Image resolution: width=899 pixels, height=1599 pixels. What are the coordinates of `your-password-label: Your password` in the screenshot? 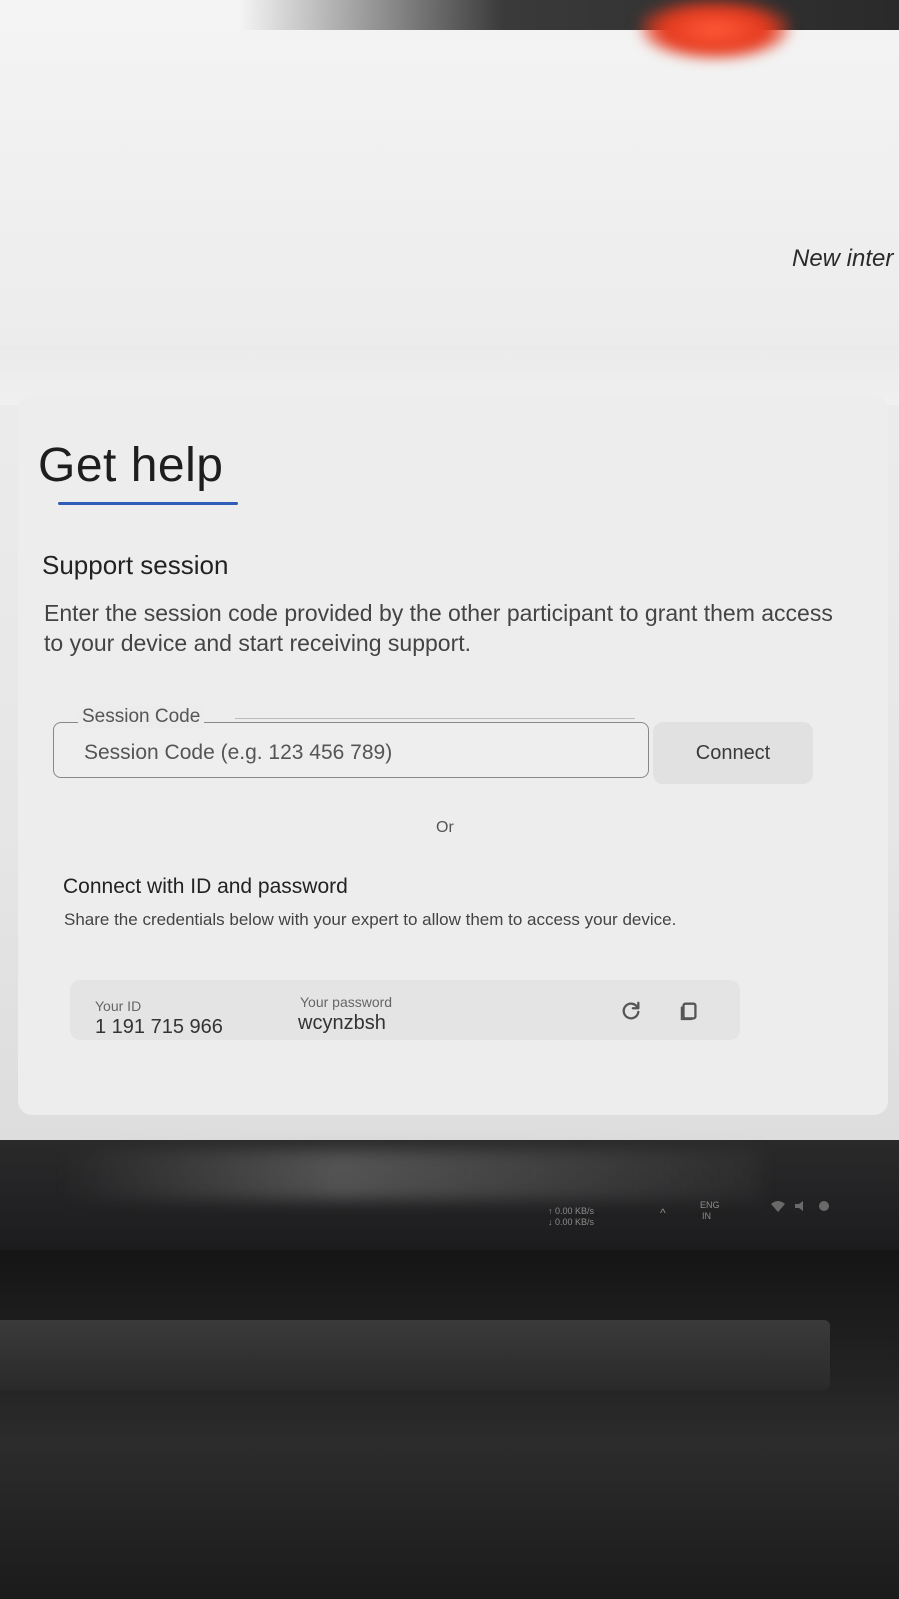 It's located at (346, 1002).